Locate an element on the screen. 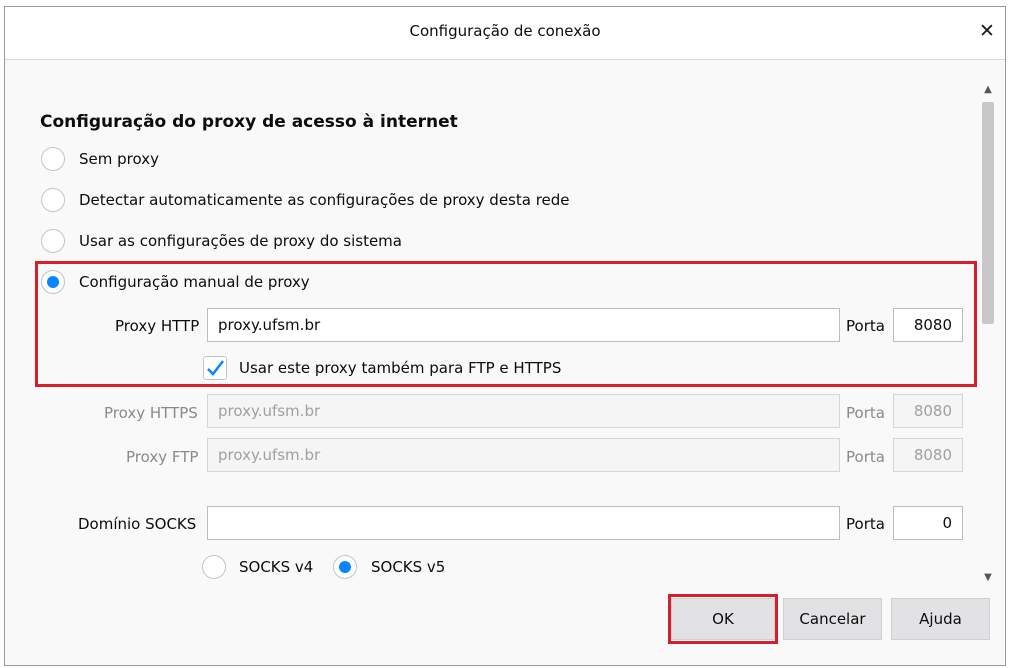 This screenshot has width=1011, height=668. scrollbar-thumb is located at coordinates (988, 213).